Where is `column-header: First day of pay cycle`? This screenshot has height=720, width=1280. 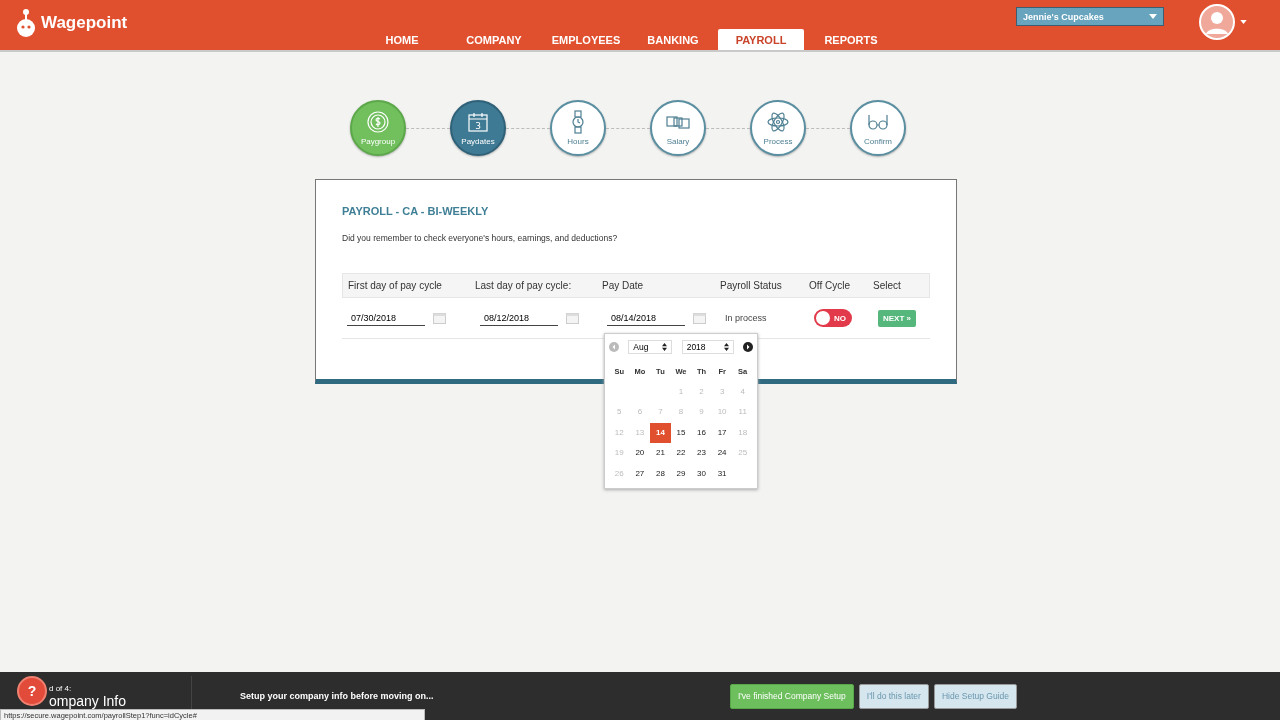 column-header: First day of pay cycle is located at coordinates (395, 285).